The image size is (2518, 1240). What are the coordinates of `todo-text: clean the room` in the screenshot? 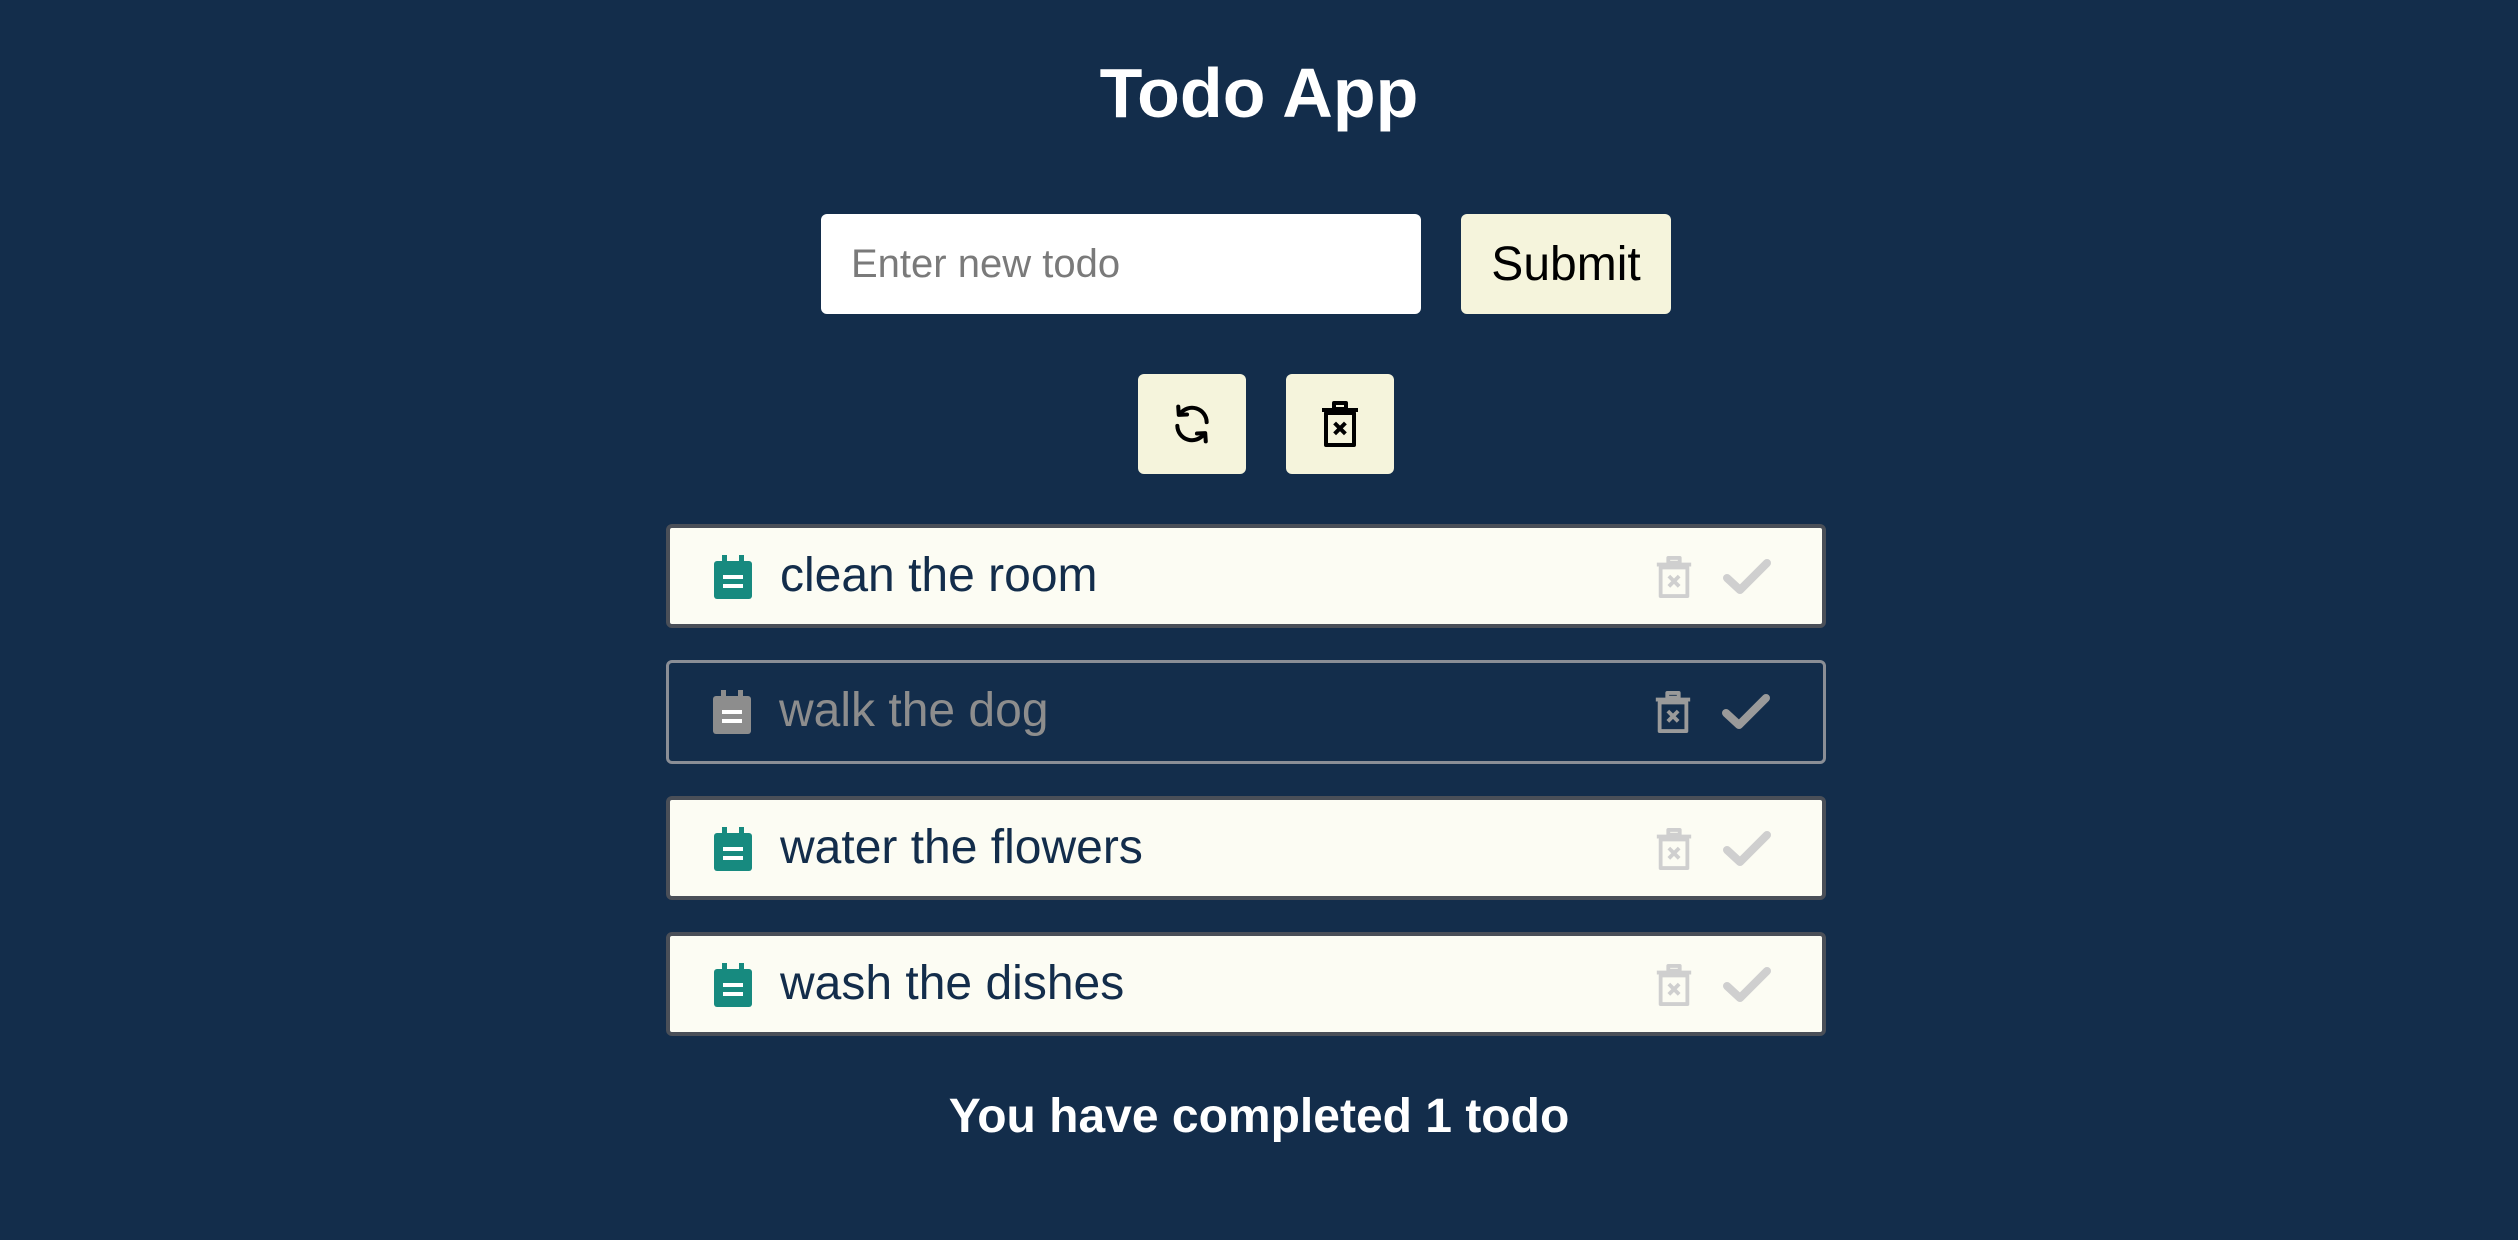 It's located at (939, 575).